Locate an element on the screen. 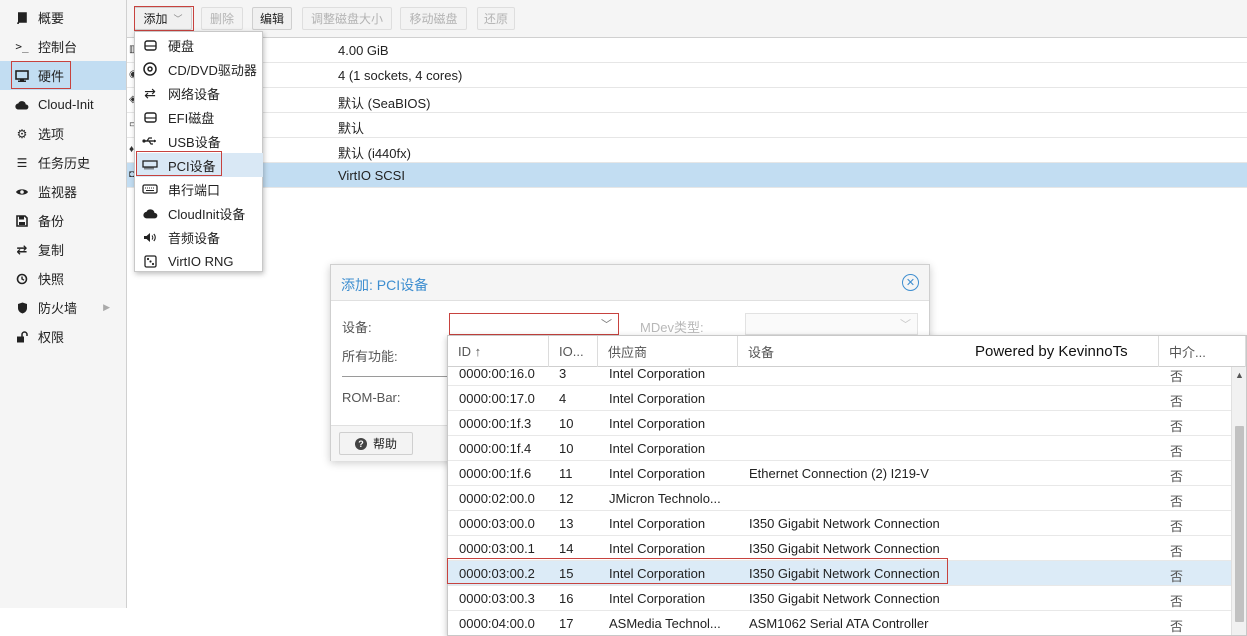 The image size is (1247, 636). unlock-icon is located at coordinates (22, 336).